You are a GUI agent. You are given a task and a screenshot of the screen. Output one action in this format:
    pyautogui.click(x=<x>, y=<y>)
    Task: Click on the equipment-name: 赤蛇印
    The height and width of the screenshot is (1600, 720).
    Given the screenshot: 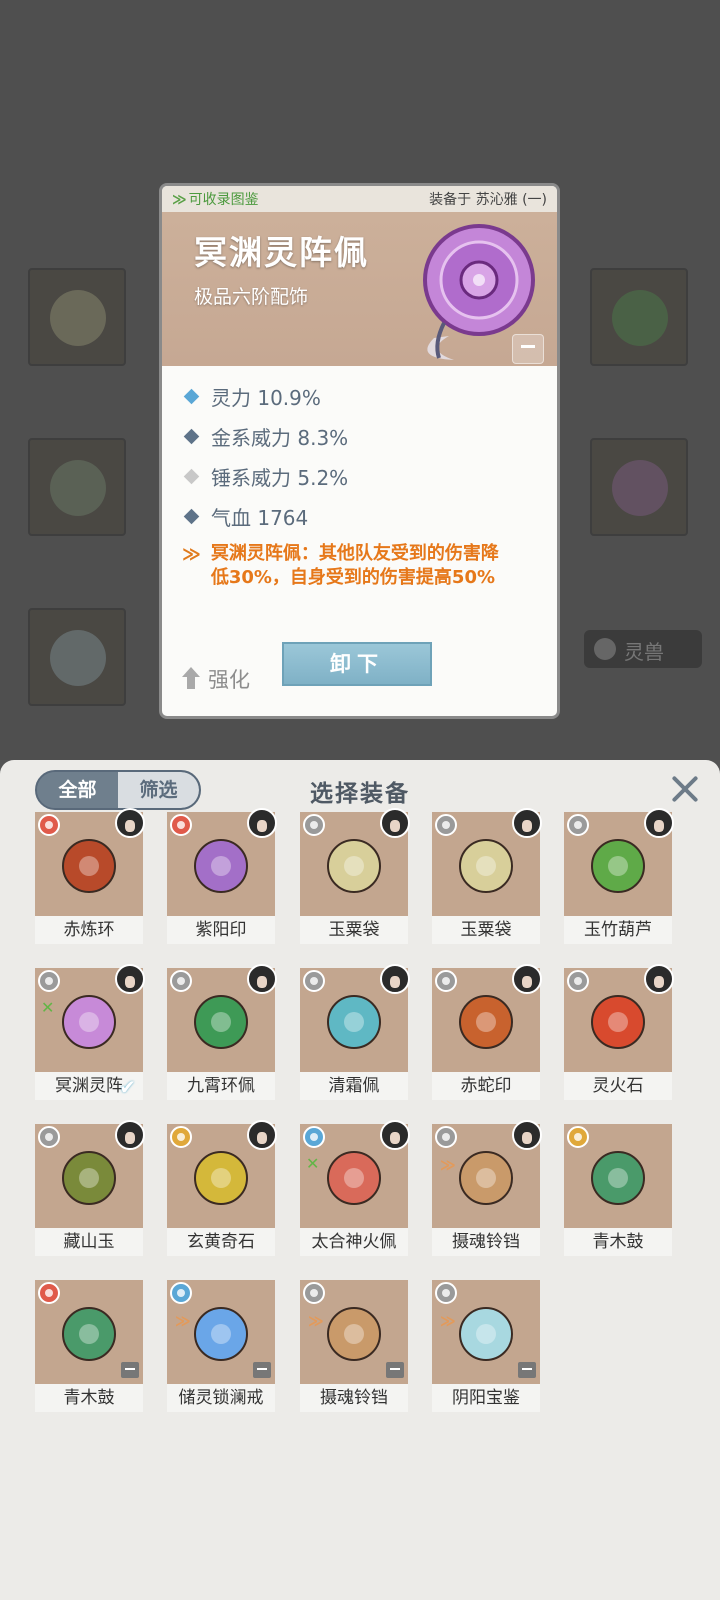 What is the action you would take?
    pyautogui.click(x=486, y=1086)
    